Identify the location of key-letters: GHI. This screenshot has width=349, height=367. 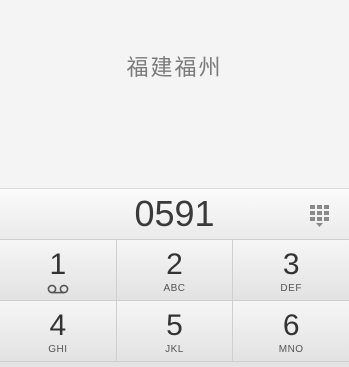
(58, 349).